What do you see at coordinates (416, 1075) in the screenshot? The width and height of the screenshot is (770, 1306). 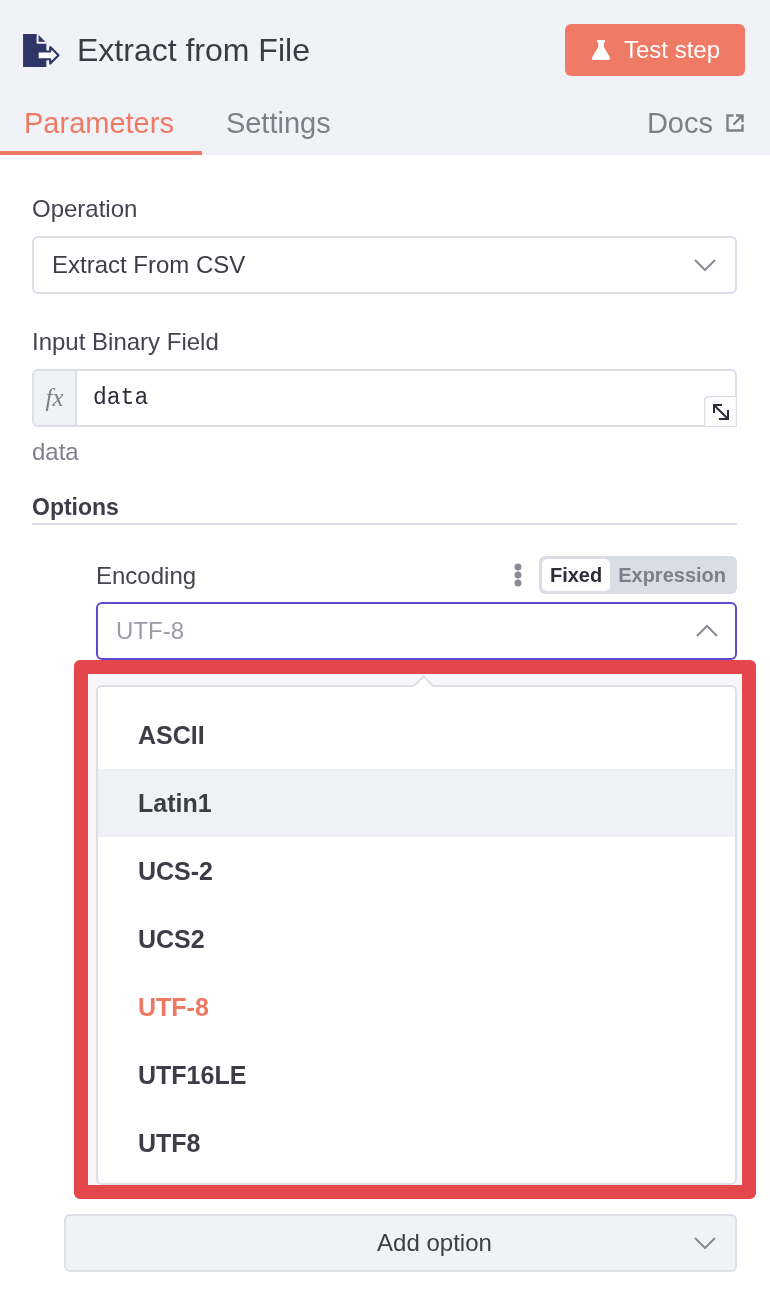 I see `dropdown-option: UTF16LE` at bounding box center [416, 1075].